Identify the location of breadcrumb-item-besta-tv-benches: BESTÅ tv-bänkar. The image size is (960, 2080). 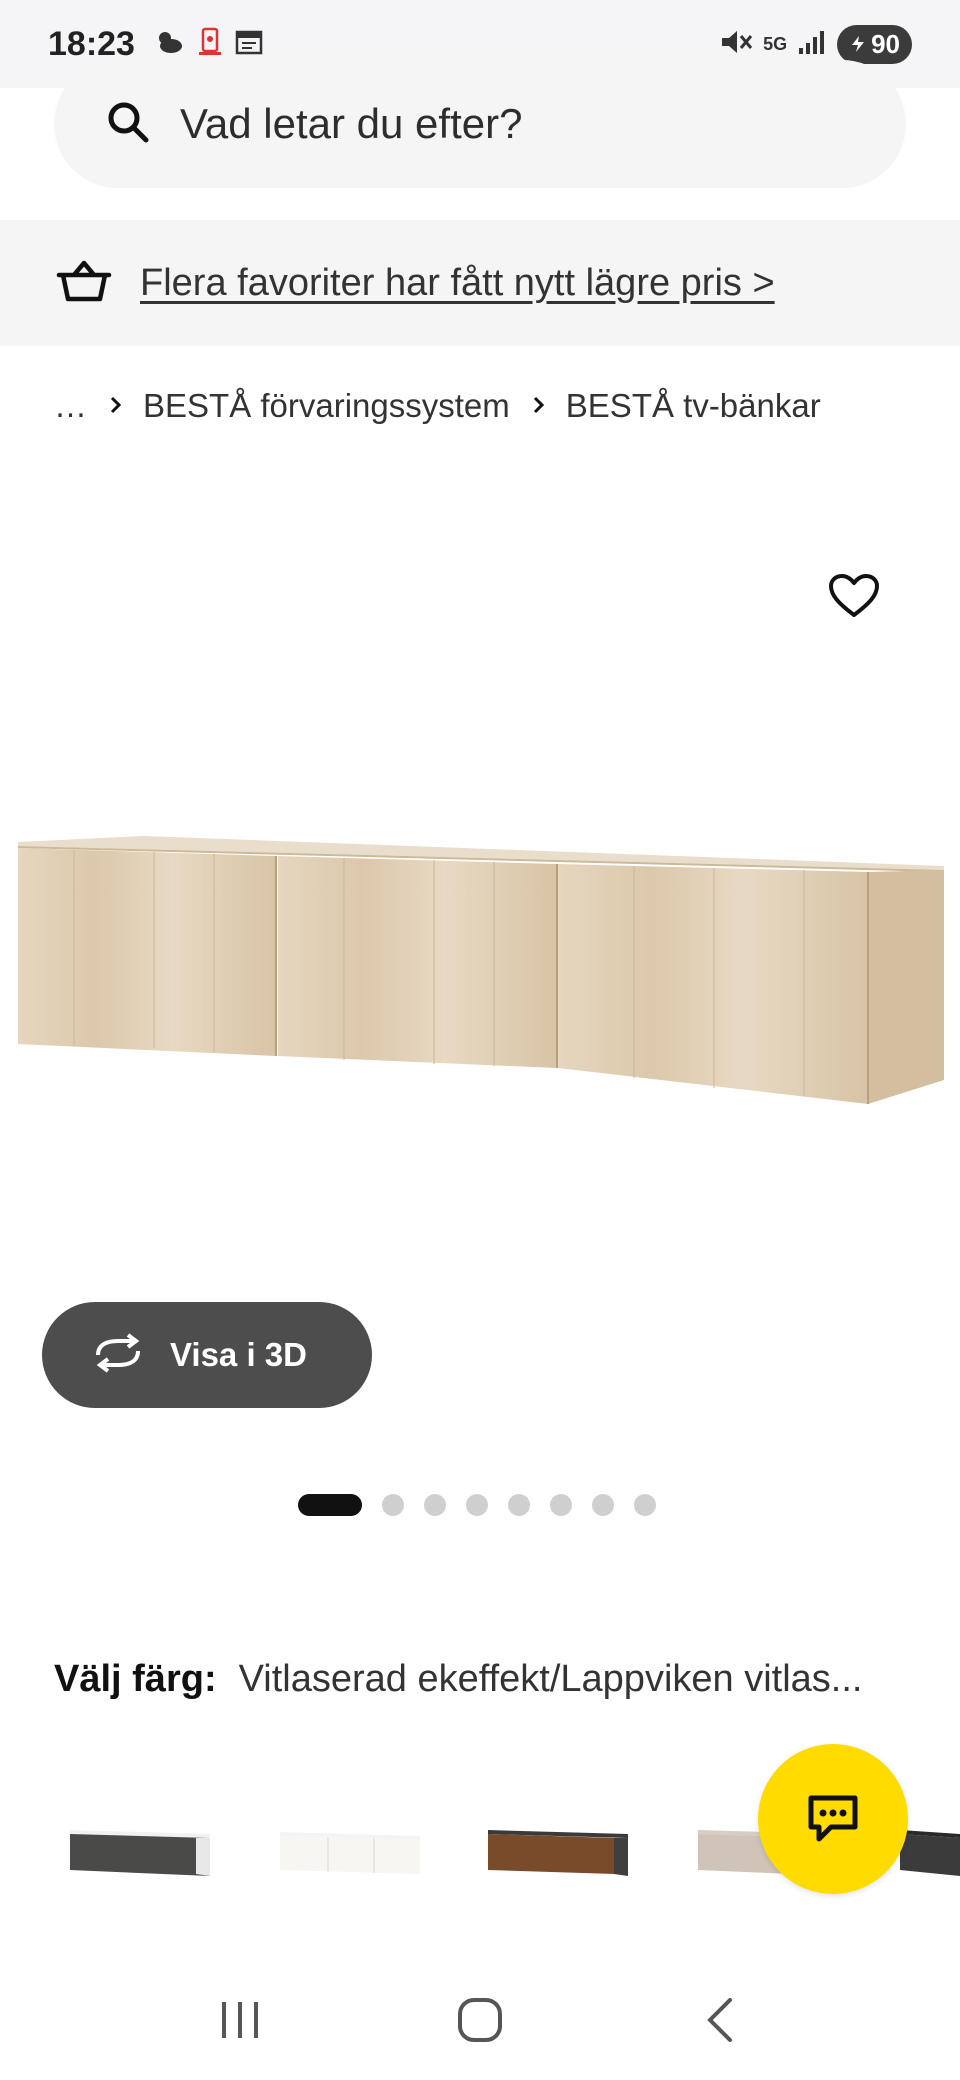
(693, 406).